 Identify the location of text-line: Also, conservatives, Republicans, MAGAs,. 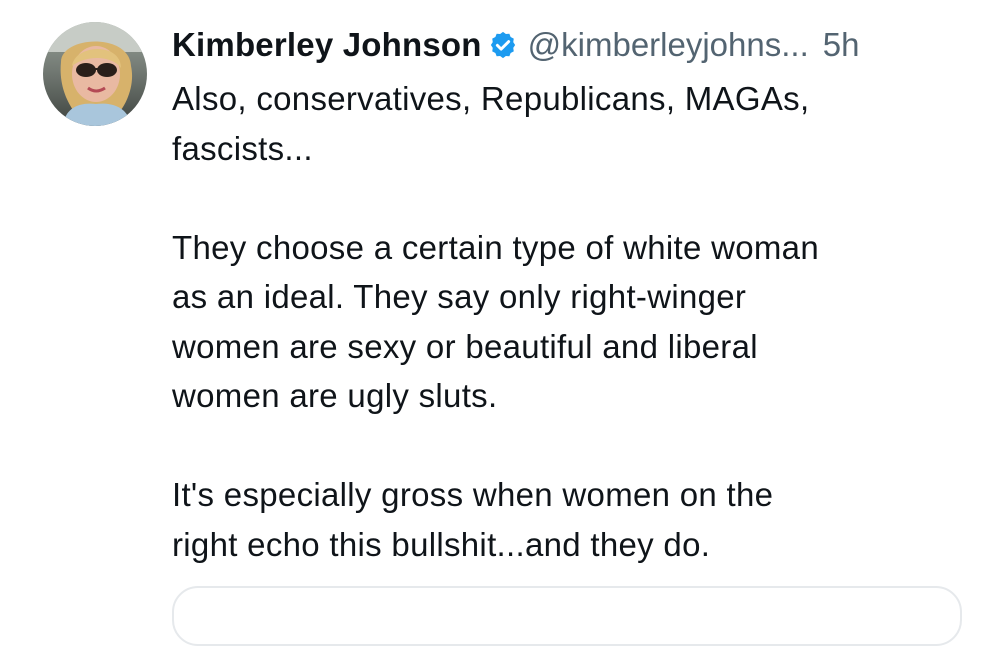
(491, 98).